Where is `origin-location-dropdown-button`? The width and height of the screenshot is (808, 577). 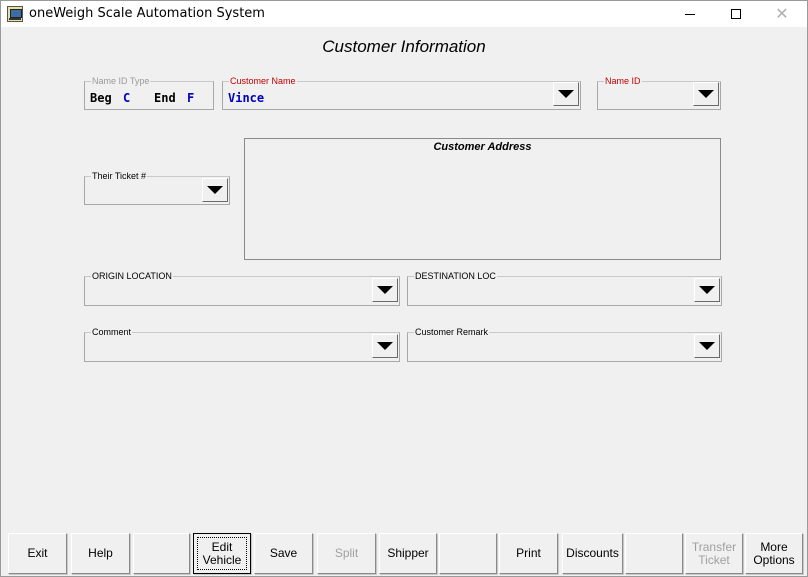 origin-location-dropdown-button is located at coordinates (385, 290).